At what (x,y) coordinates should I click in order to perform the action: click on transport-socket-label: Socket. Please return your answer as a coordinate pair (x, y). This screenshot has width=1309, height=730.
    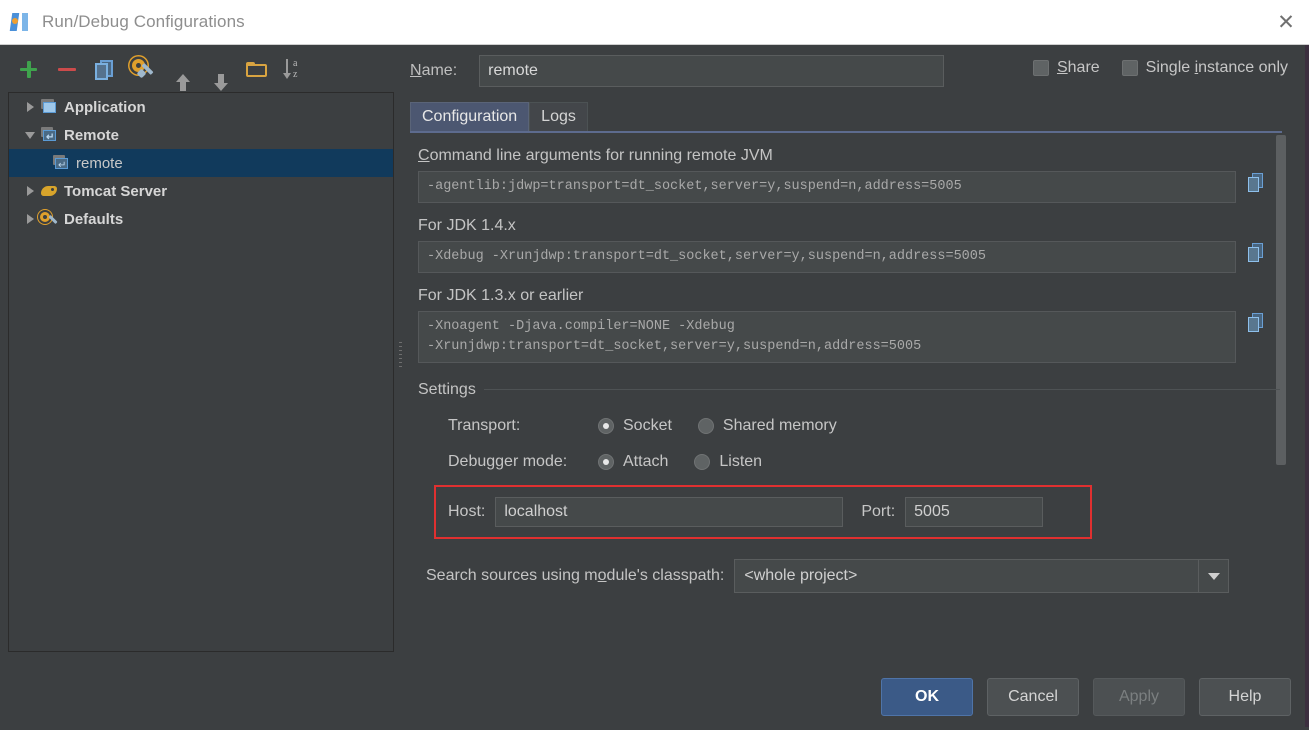
    Looking at the image, I should click on (647, 425).